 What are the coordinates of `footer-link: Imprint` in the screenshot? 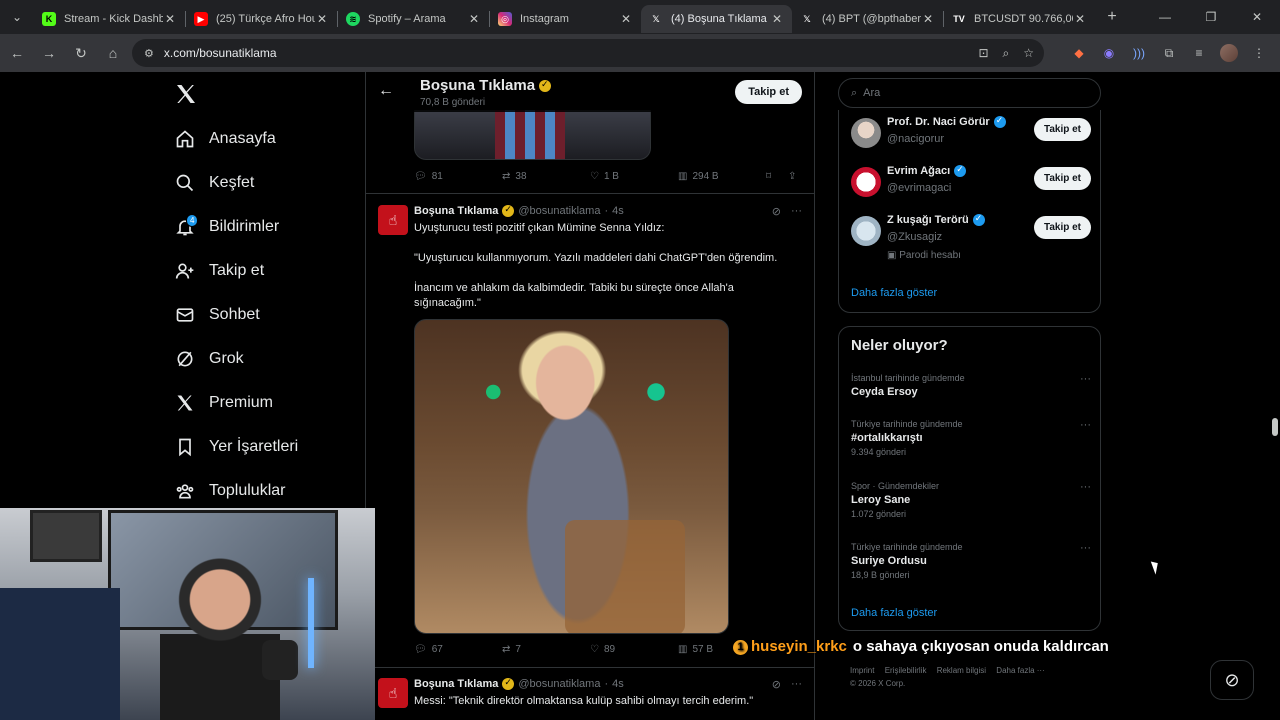 It's located at (862, 670).